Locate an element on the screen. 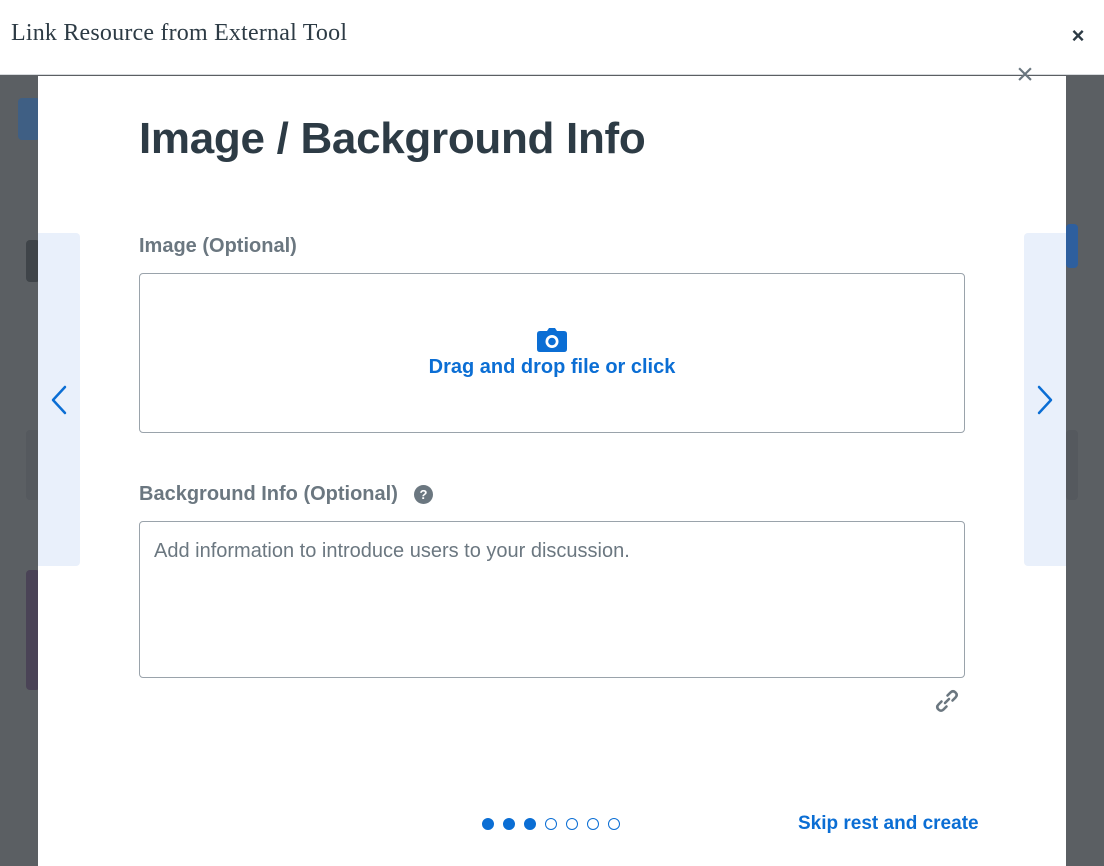 This screenshot has height=866, width=1104. chevron-right-icon is located at coordinates (1045, 399).